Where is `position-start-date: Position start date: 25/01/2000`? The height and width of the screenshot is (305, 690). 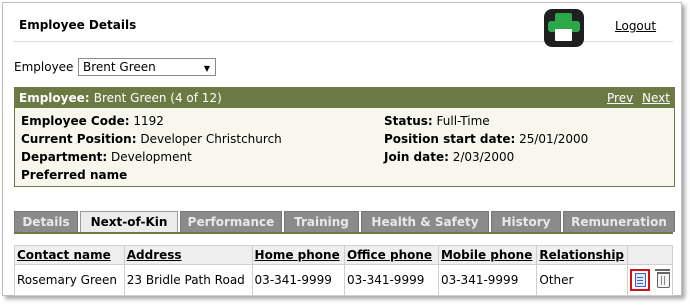 position-start-date: Position start date: 25/01/2000 is located at coordinates (486, 139).